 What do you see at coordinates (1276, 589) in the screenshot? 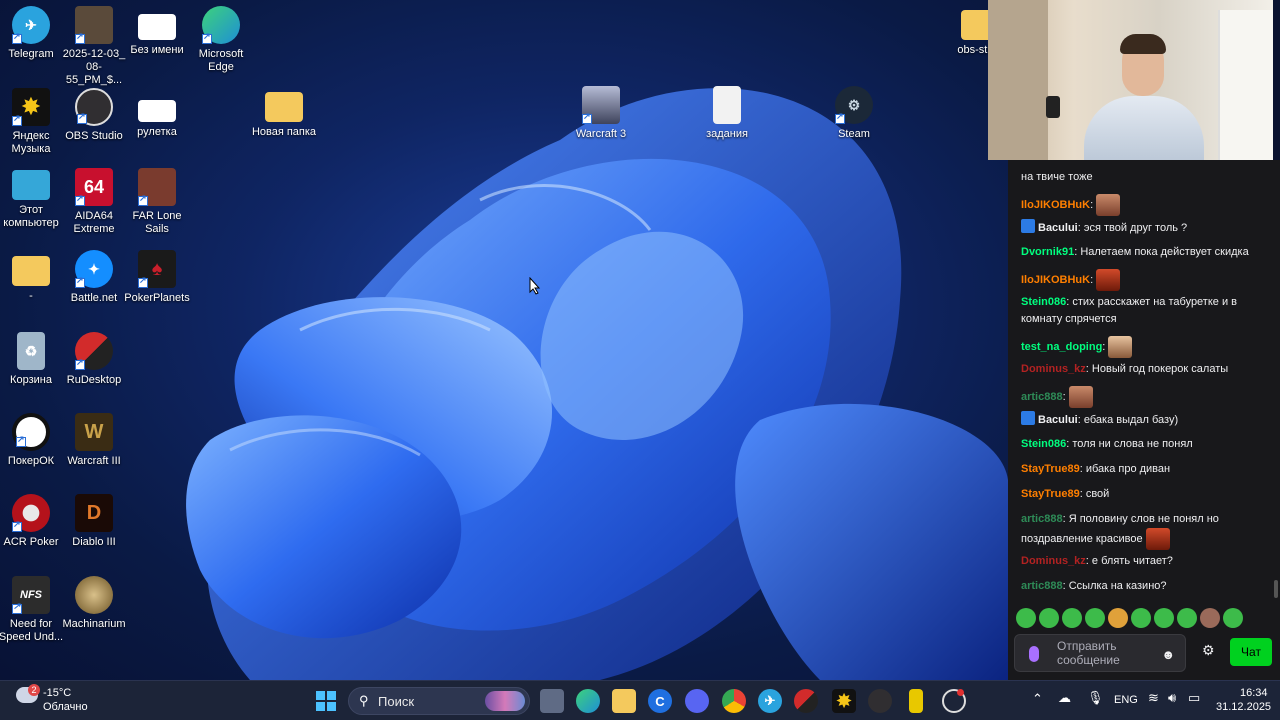
I see `chat-scrollbar` at bounding box center [1276, 589].